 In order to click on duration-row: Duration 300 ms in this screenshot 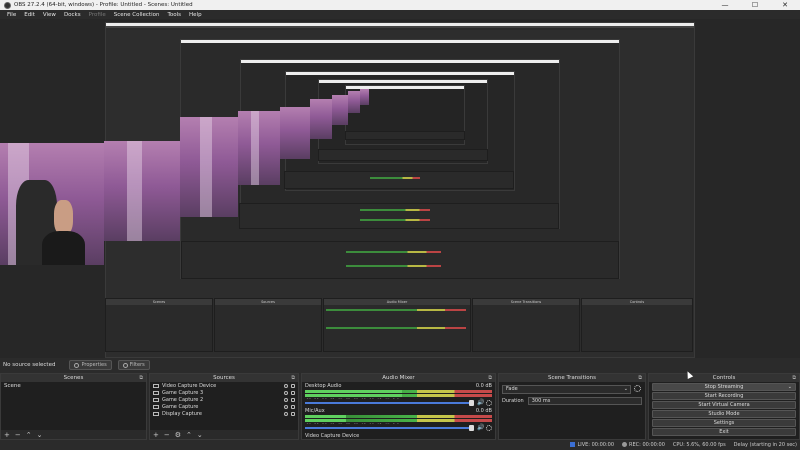, I will do `click(572, 401)`.